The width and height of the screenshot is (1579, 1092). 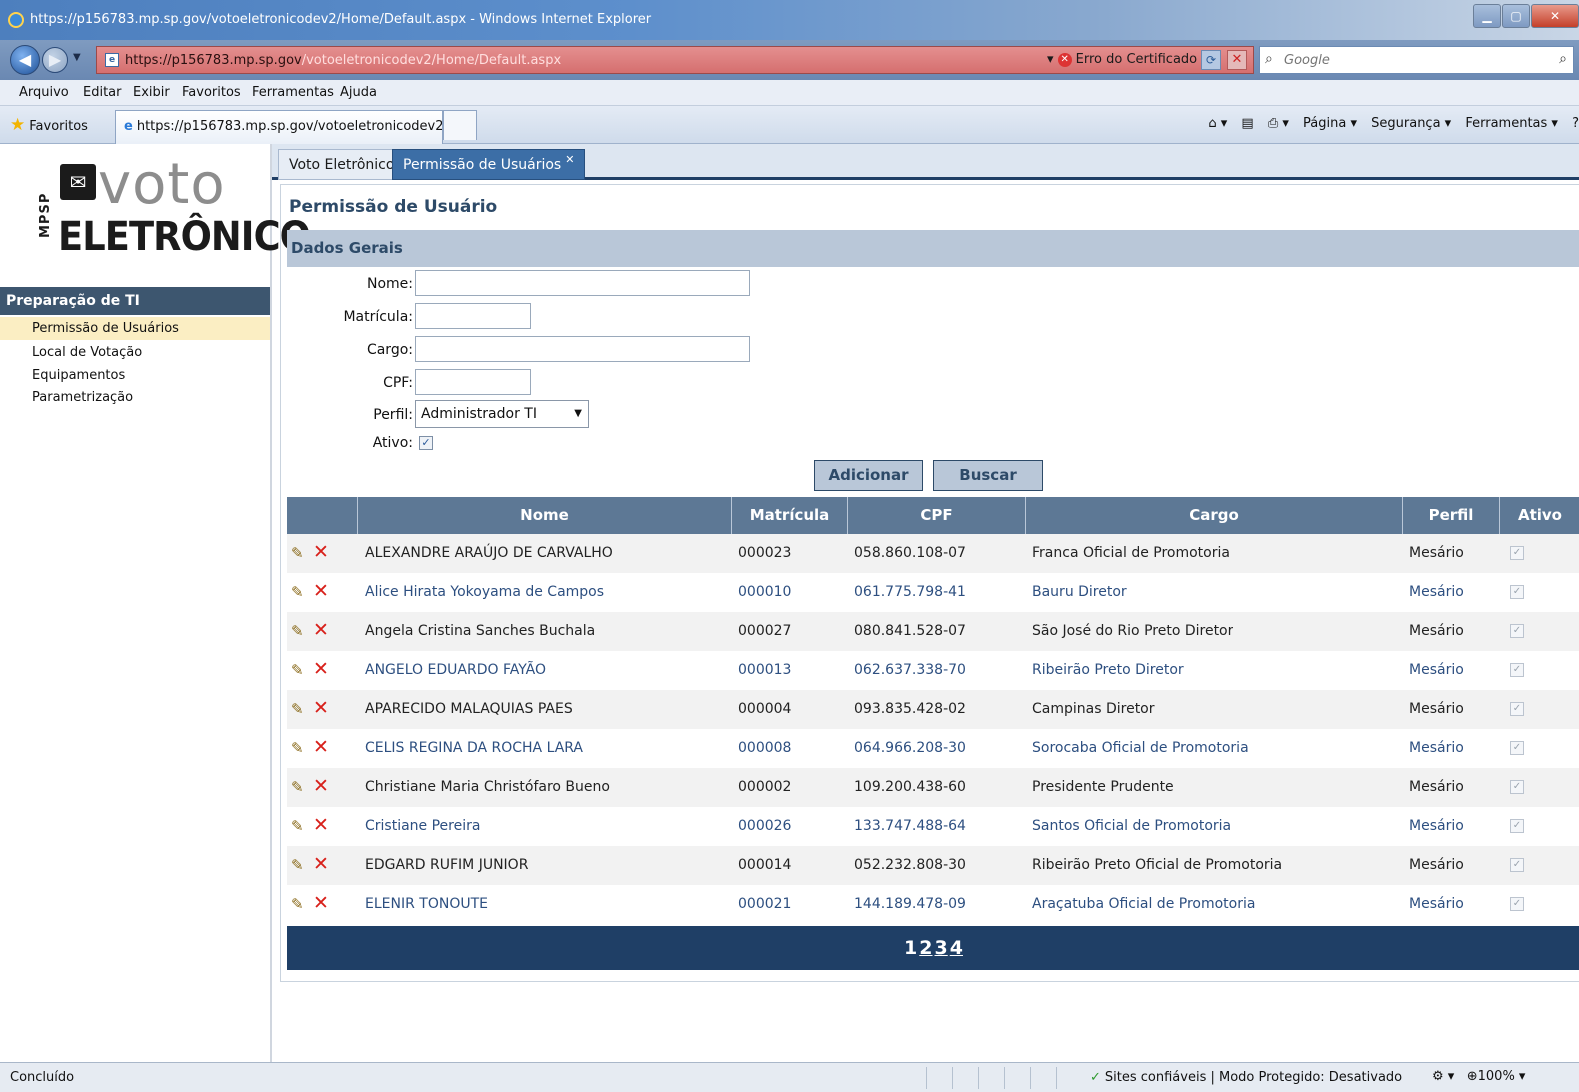 I want to click on stop-icon: ✕, so click(x=1237, y=60).